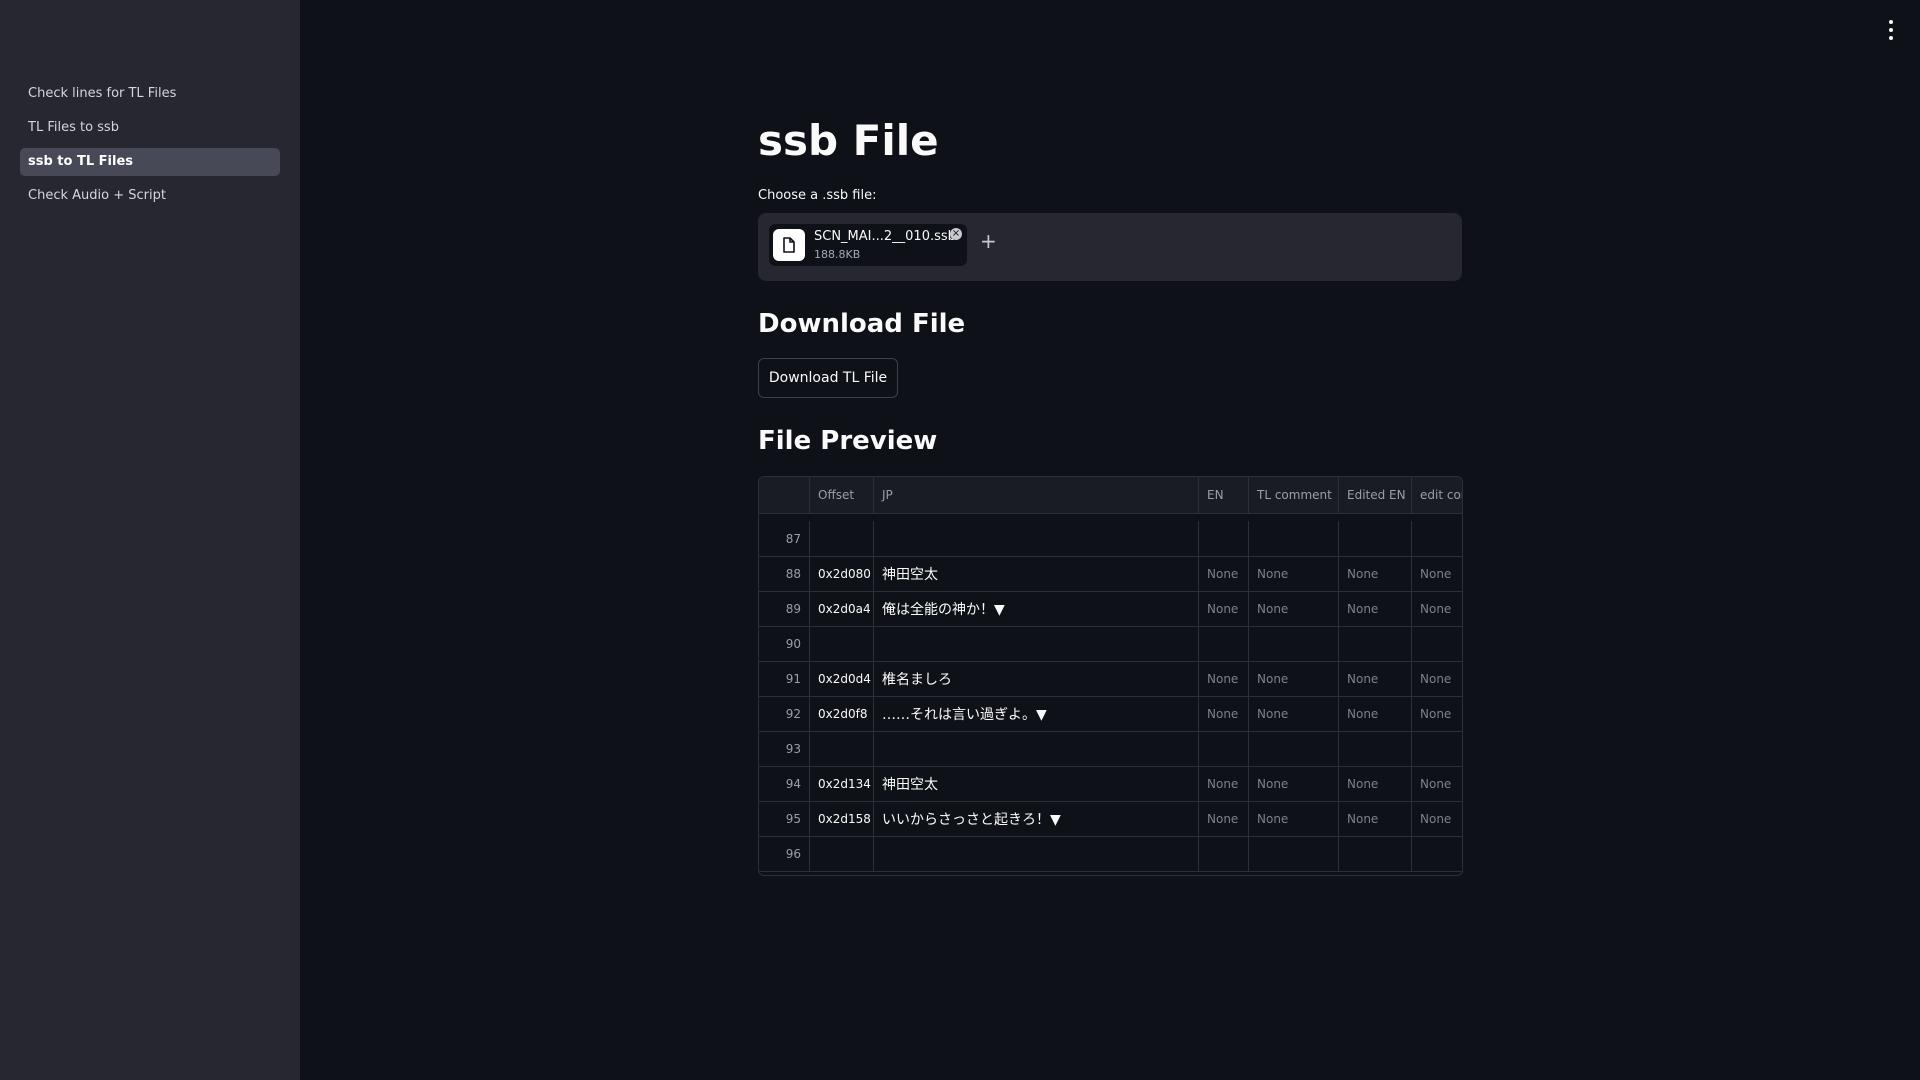  I want to click on sidebar-item-tl-files-to-ssb: TL Files to ssb, so click(150, 128).